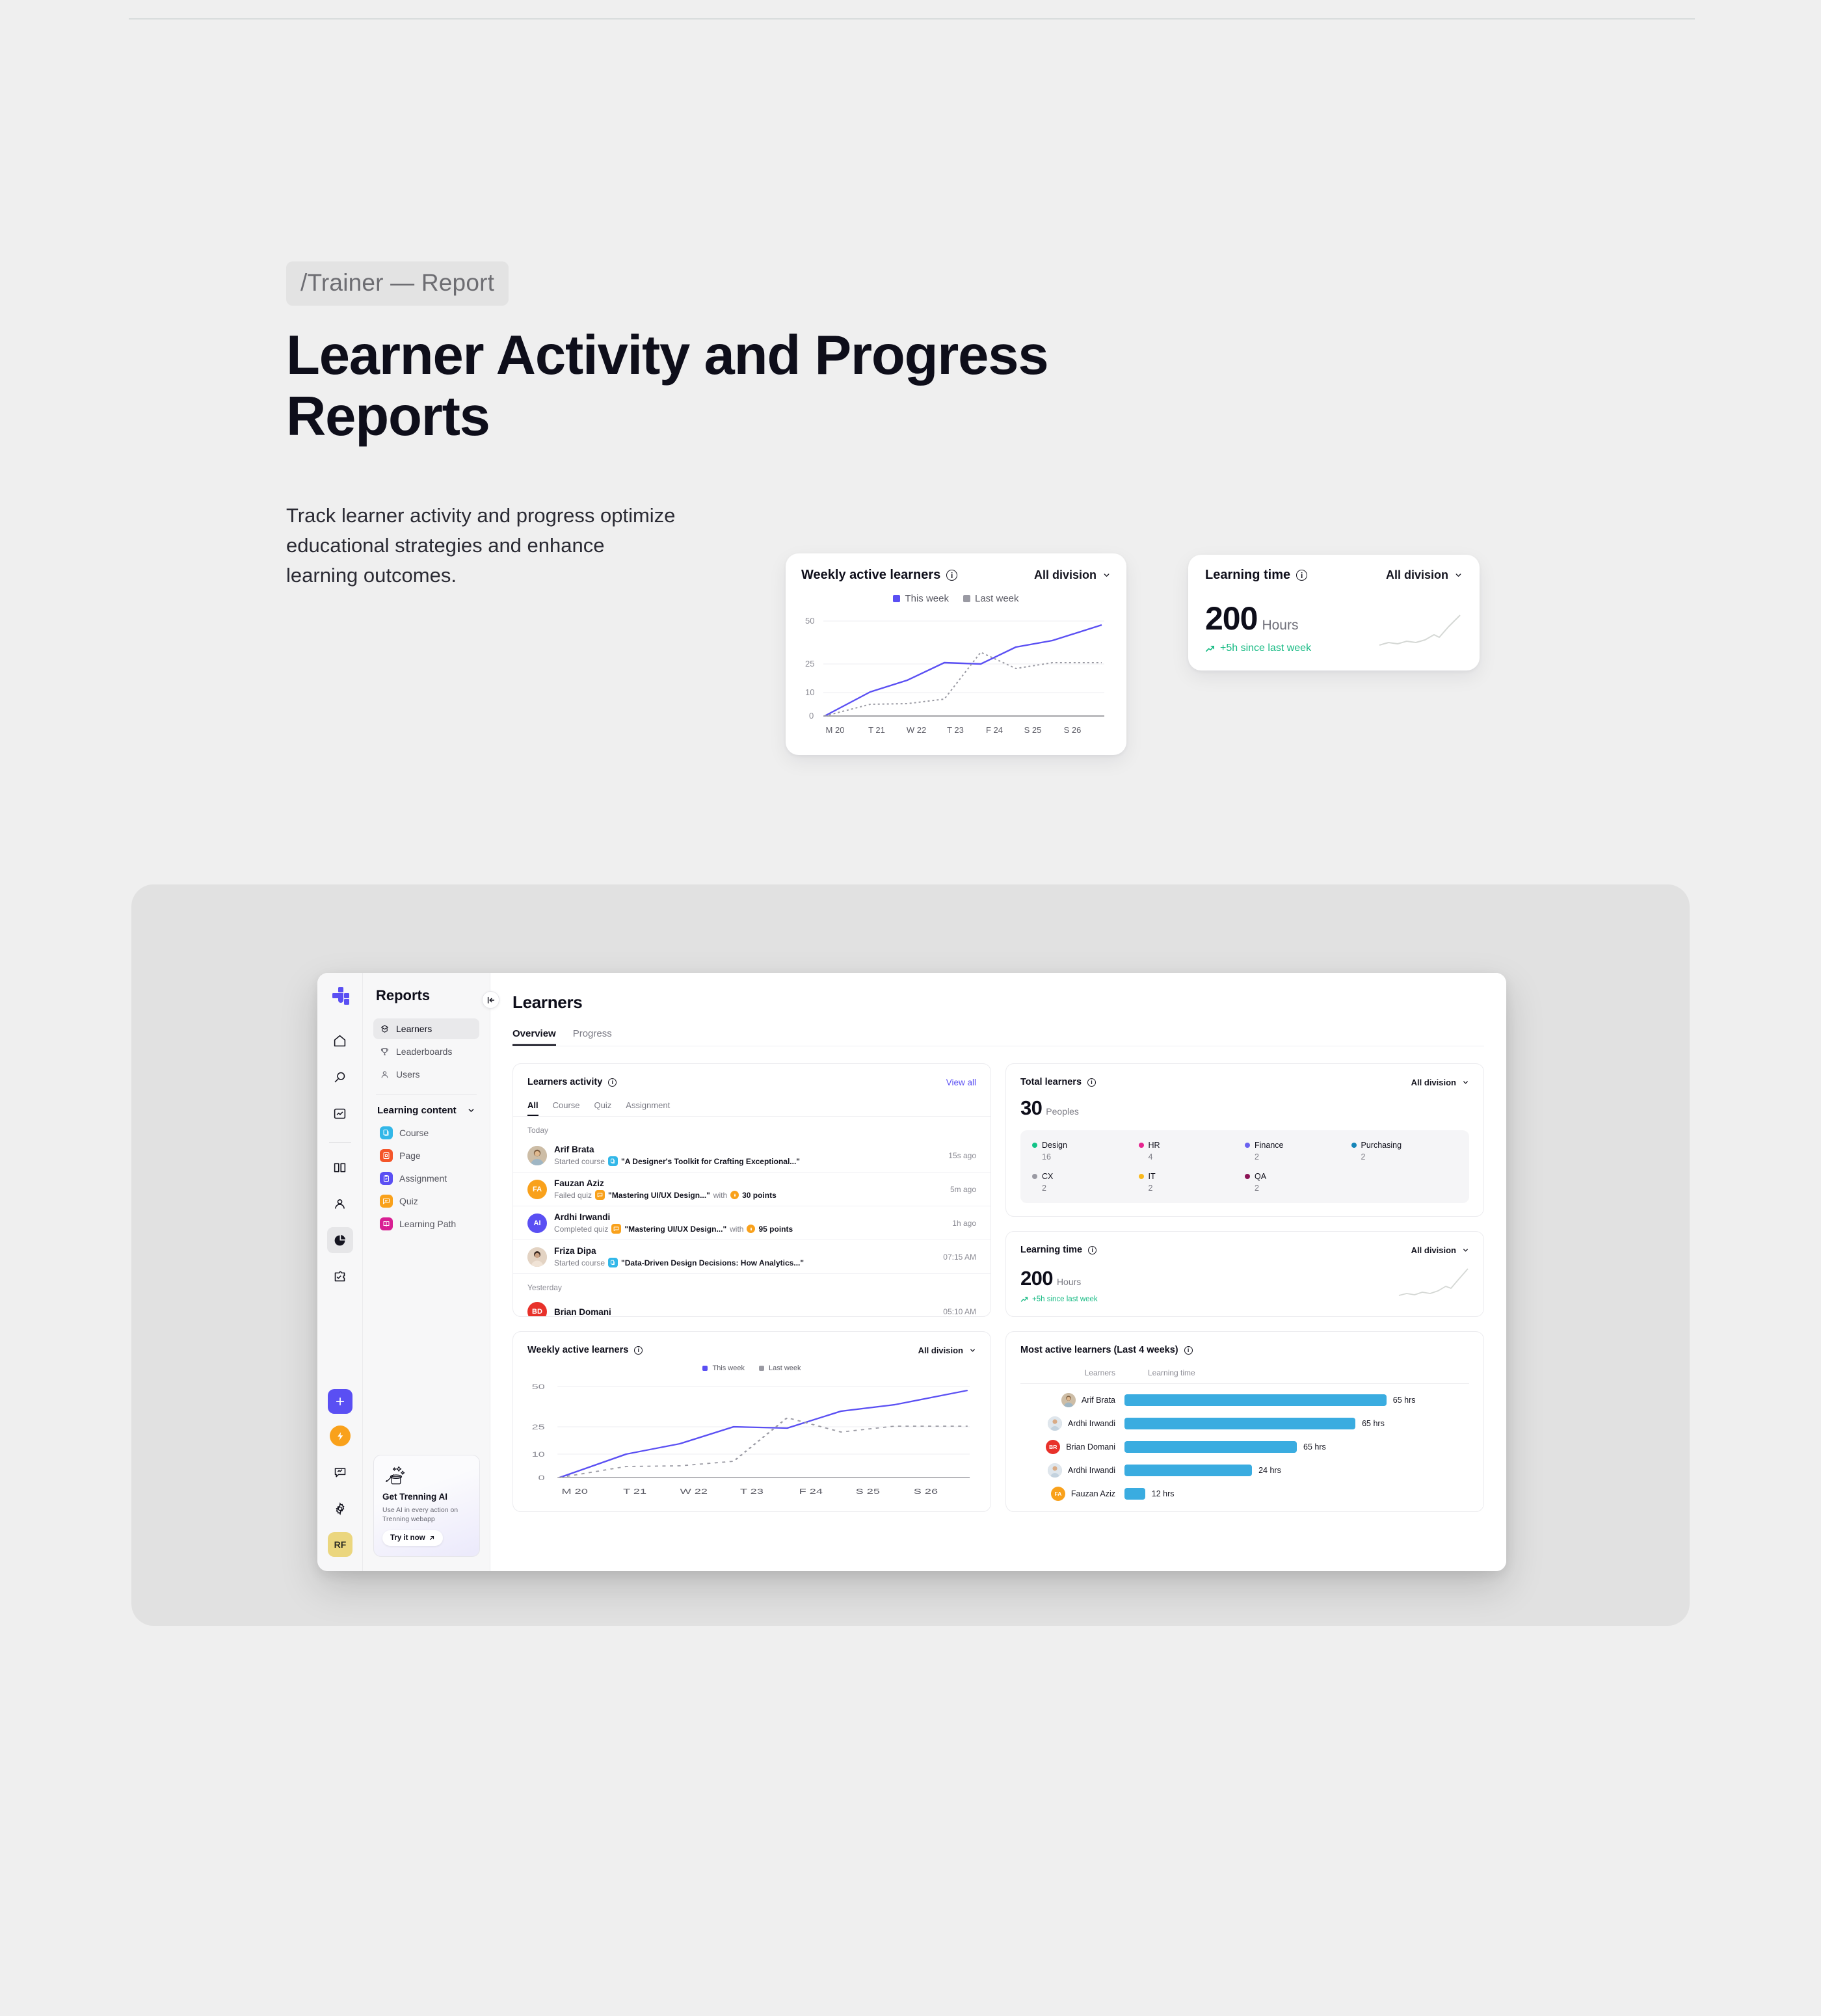 The image size is (1821, 2016). I want to click on activity-timestamp: 5m ago, so click(963, 1189).